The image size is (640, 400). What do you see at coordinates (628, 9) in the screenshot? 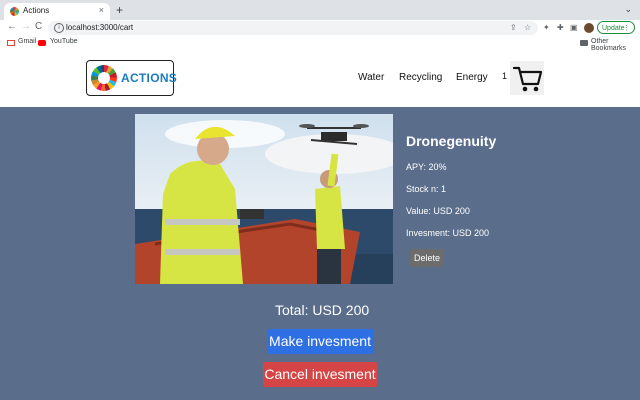
I see `tab-search-icon: ⌄` at bounding box center [628, 9].